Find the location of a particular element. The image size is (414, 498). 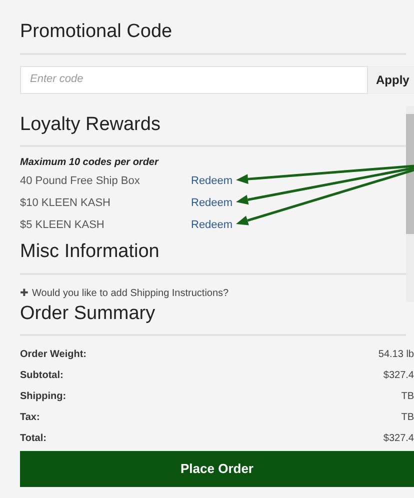

reward-name: $10 KLEEN KASH is located at coordinates (66, 203).